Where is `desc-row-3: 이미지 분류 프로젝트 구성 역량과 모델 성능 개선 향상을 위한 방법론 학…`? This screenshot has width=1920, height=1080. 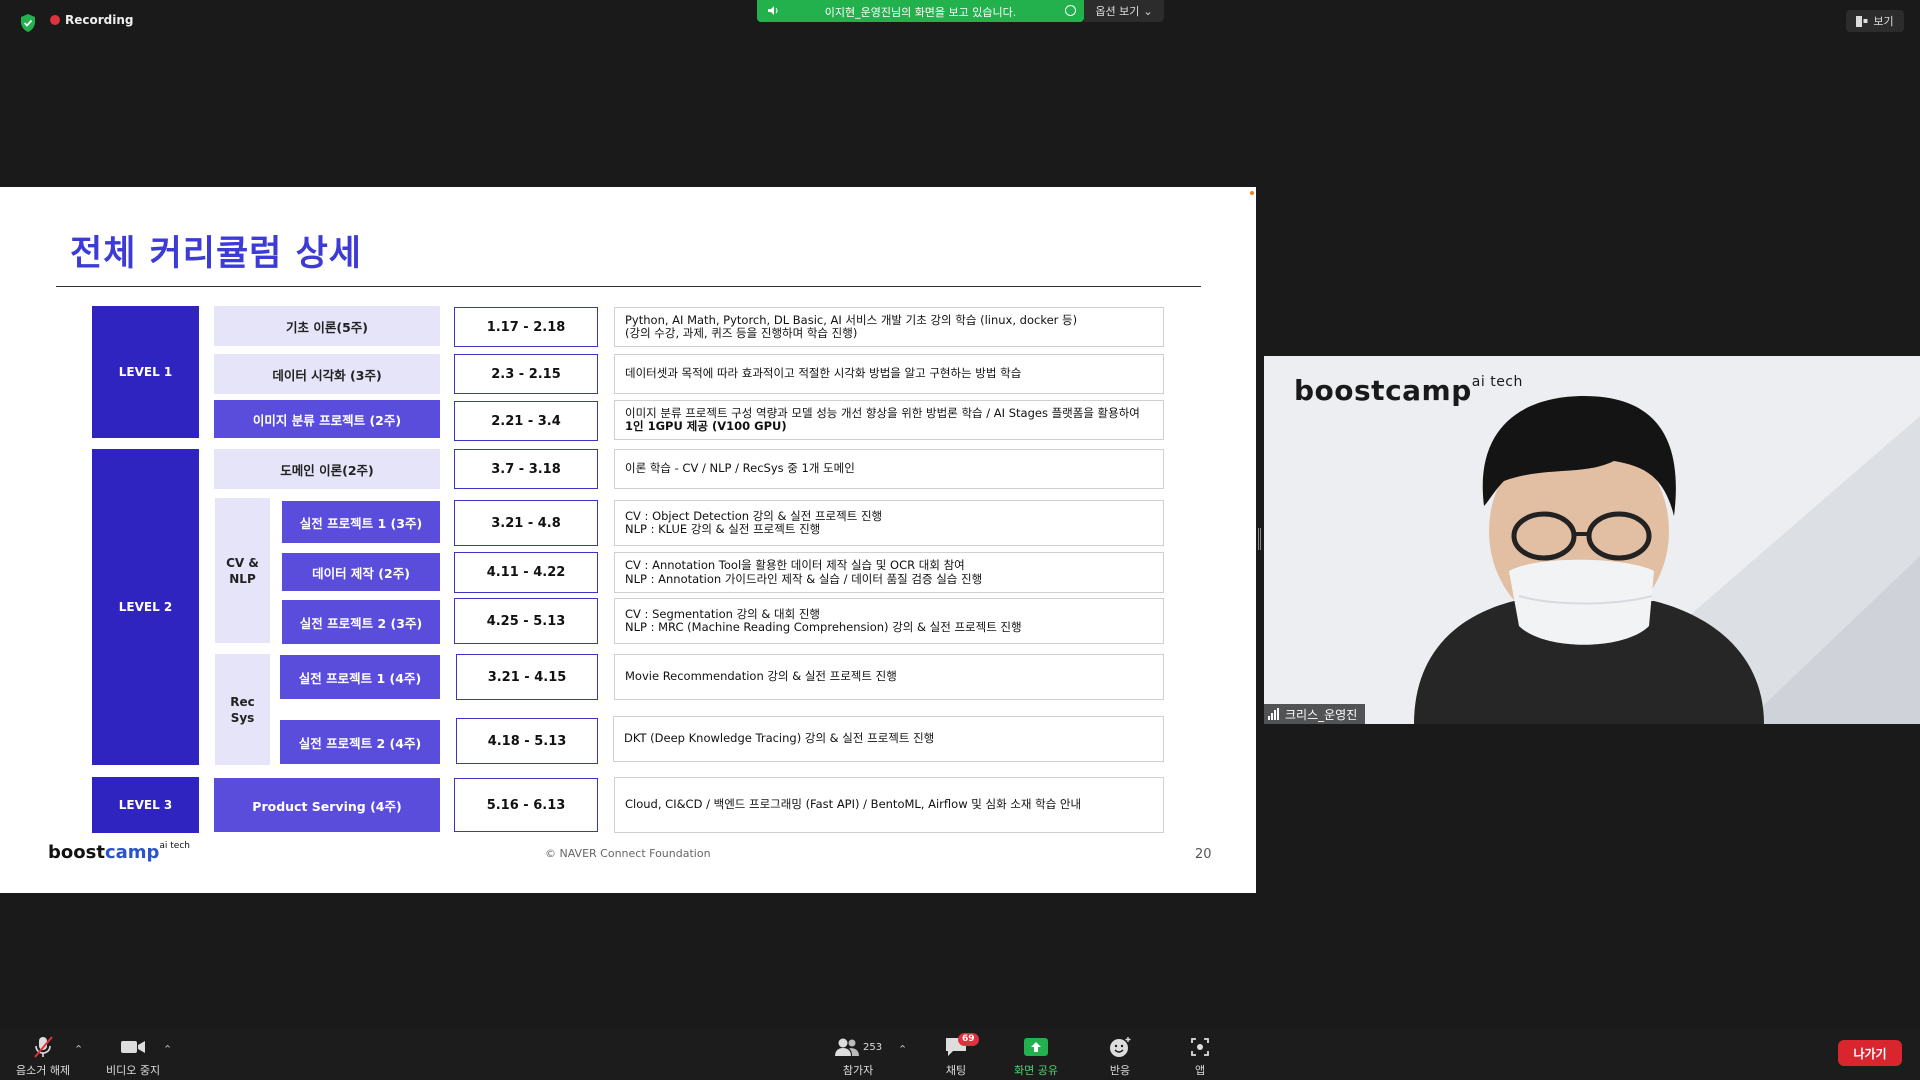
desc-row-3: 이미지 분류 프로젝트 구성 역량과 모델 성능 개선 향상을 위한 방법론 학… is located at coordinates (889, 420).